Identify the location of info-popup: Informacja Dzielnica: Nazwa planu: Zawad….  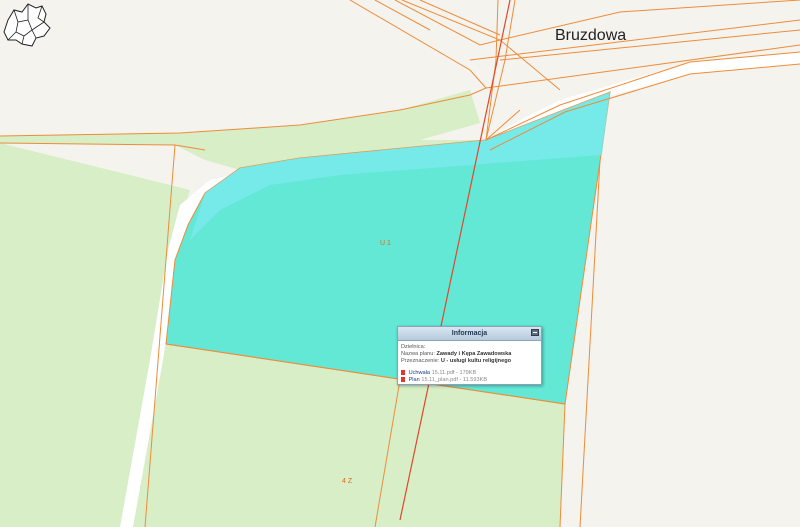
(469, 355).